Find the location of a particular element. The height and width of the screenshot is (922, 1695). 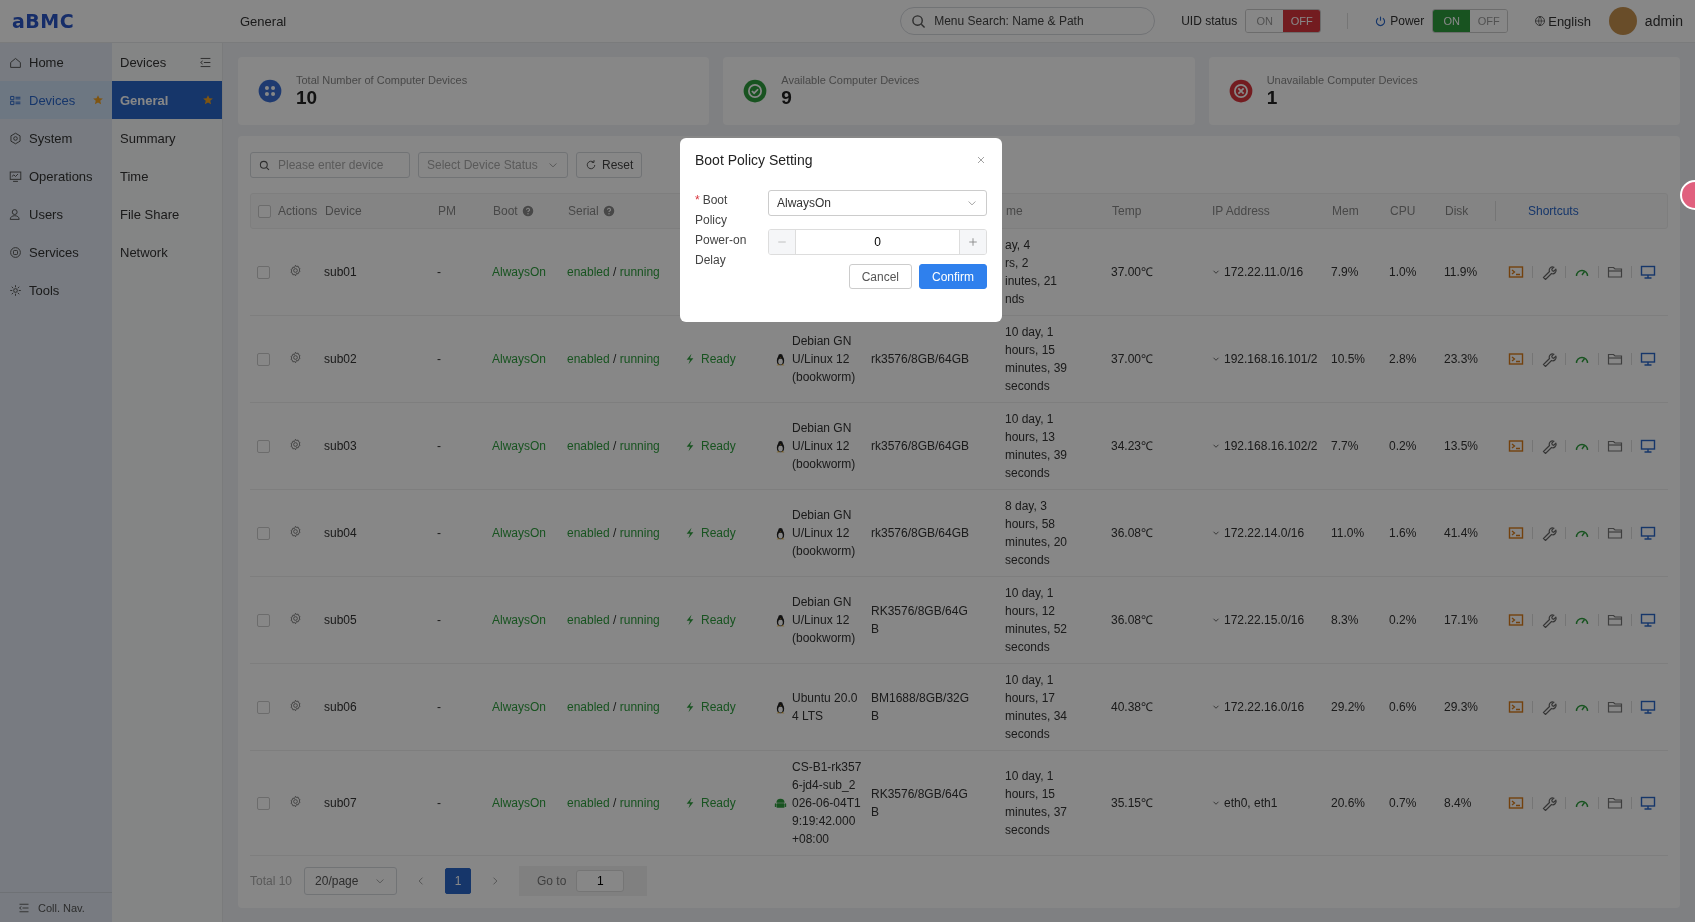

uid-toggle-option: OFF is located at coordinates (1302, 21).